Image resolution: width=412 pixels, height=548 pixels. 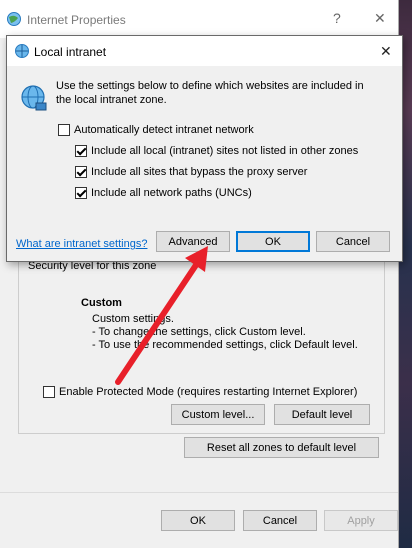 What do you see at coordinates (198, 520) in the screenshot?
I see `parent-ok-button: OK` at bounding box center [198, 520].